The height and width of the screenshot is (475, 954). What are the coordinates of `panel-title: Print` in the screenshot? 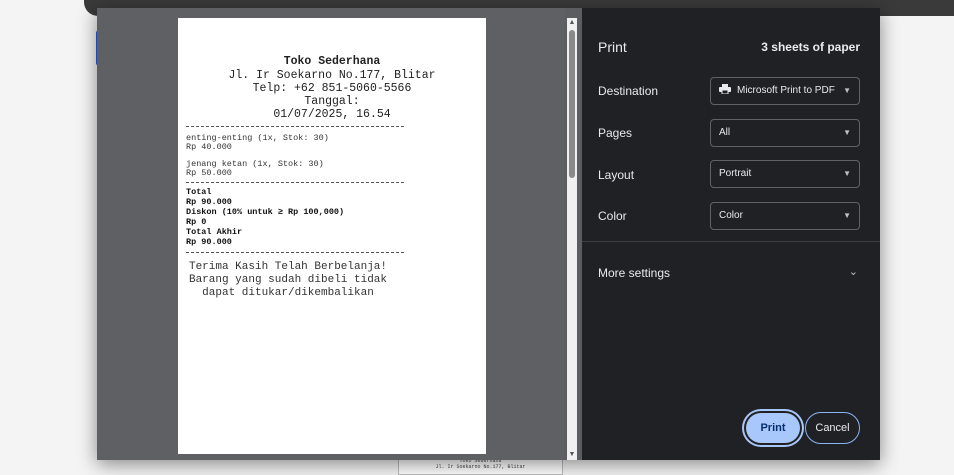 It's located at (612, 47).